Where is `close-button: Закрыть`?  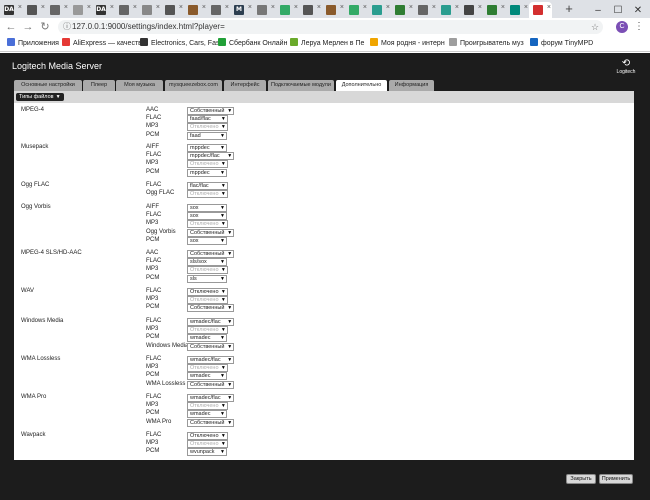
close-button: Закрыть is located at coordinates (581, 479).